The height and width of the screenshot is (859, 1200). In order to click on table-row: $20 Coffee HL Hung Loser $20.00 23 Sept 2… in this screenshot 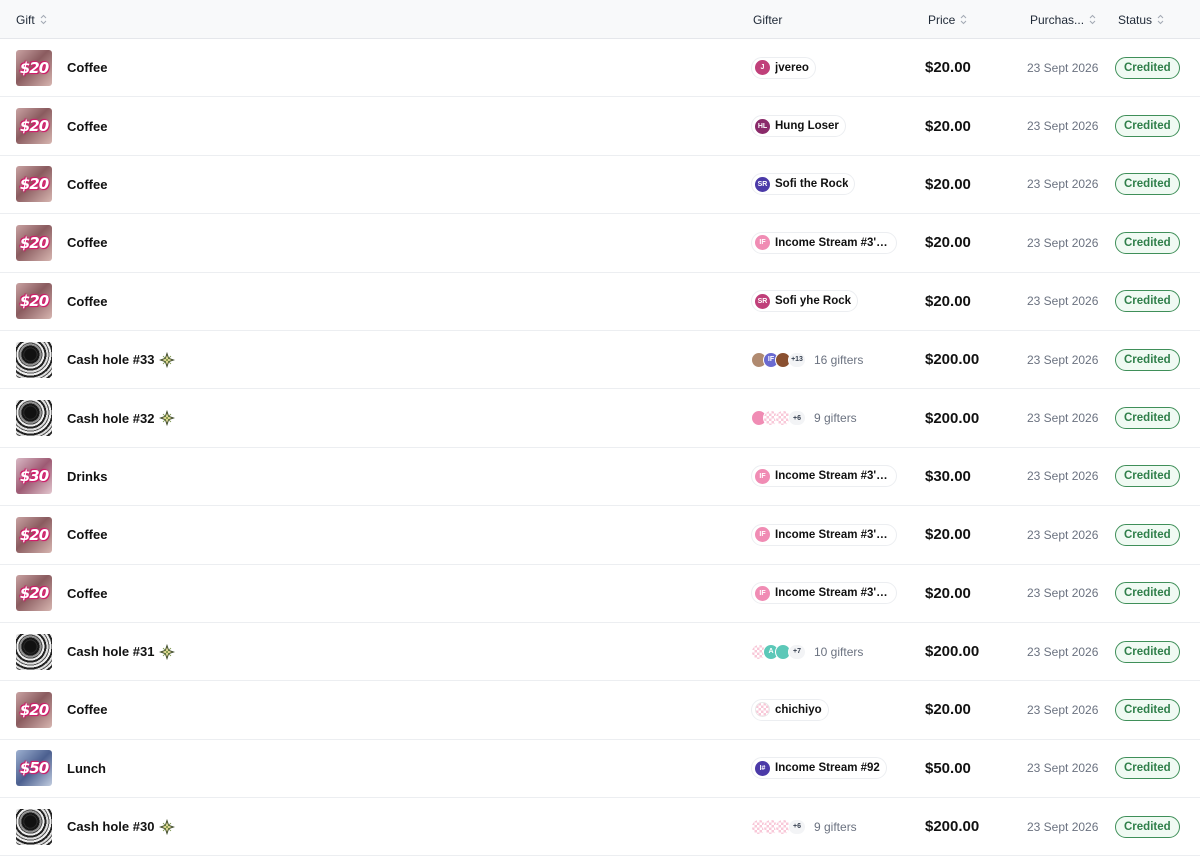, I will do `click(600, 126)`.